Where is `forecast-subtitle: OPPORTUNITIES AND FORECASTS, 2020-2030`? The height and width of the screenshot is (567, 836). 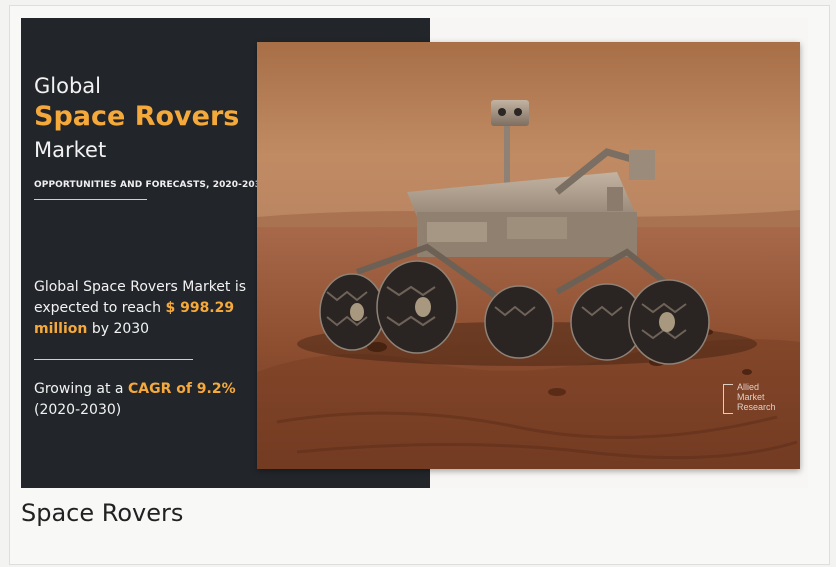
forecast-subtitle: OPPORTUNITIES AND FORECASTS, 2020-2030 is located at coordinates (151, 185).